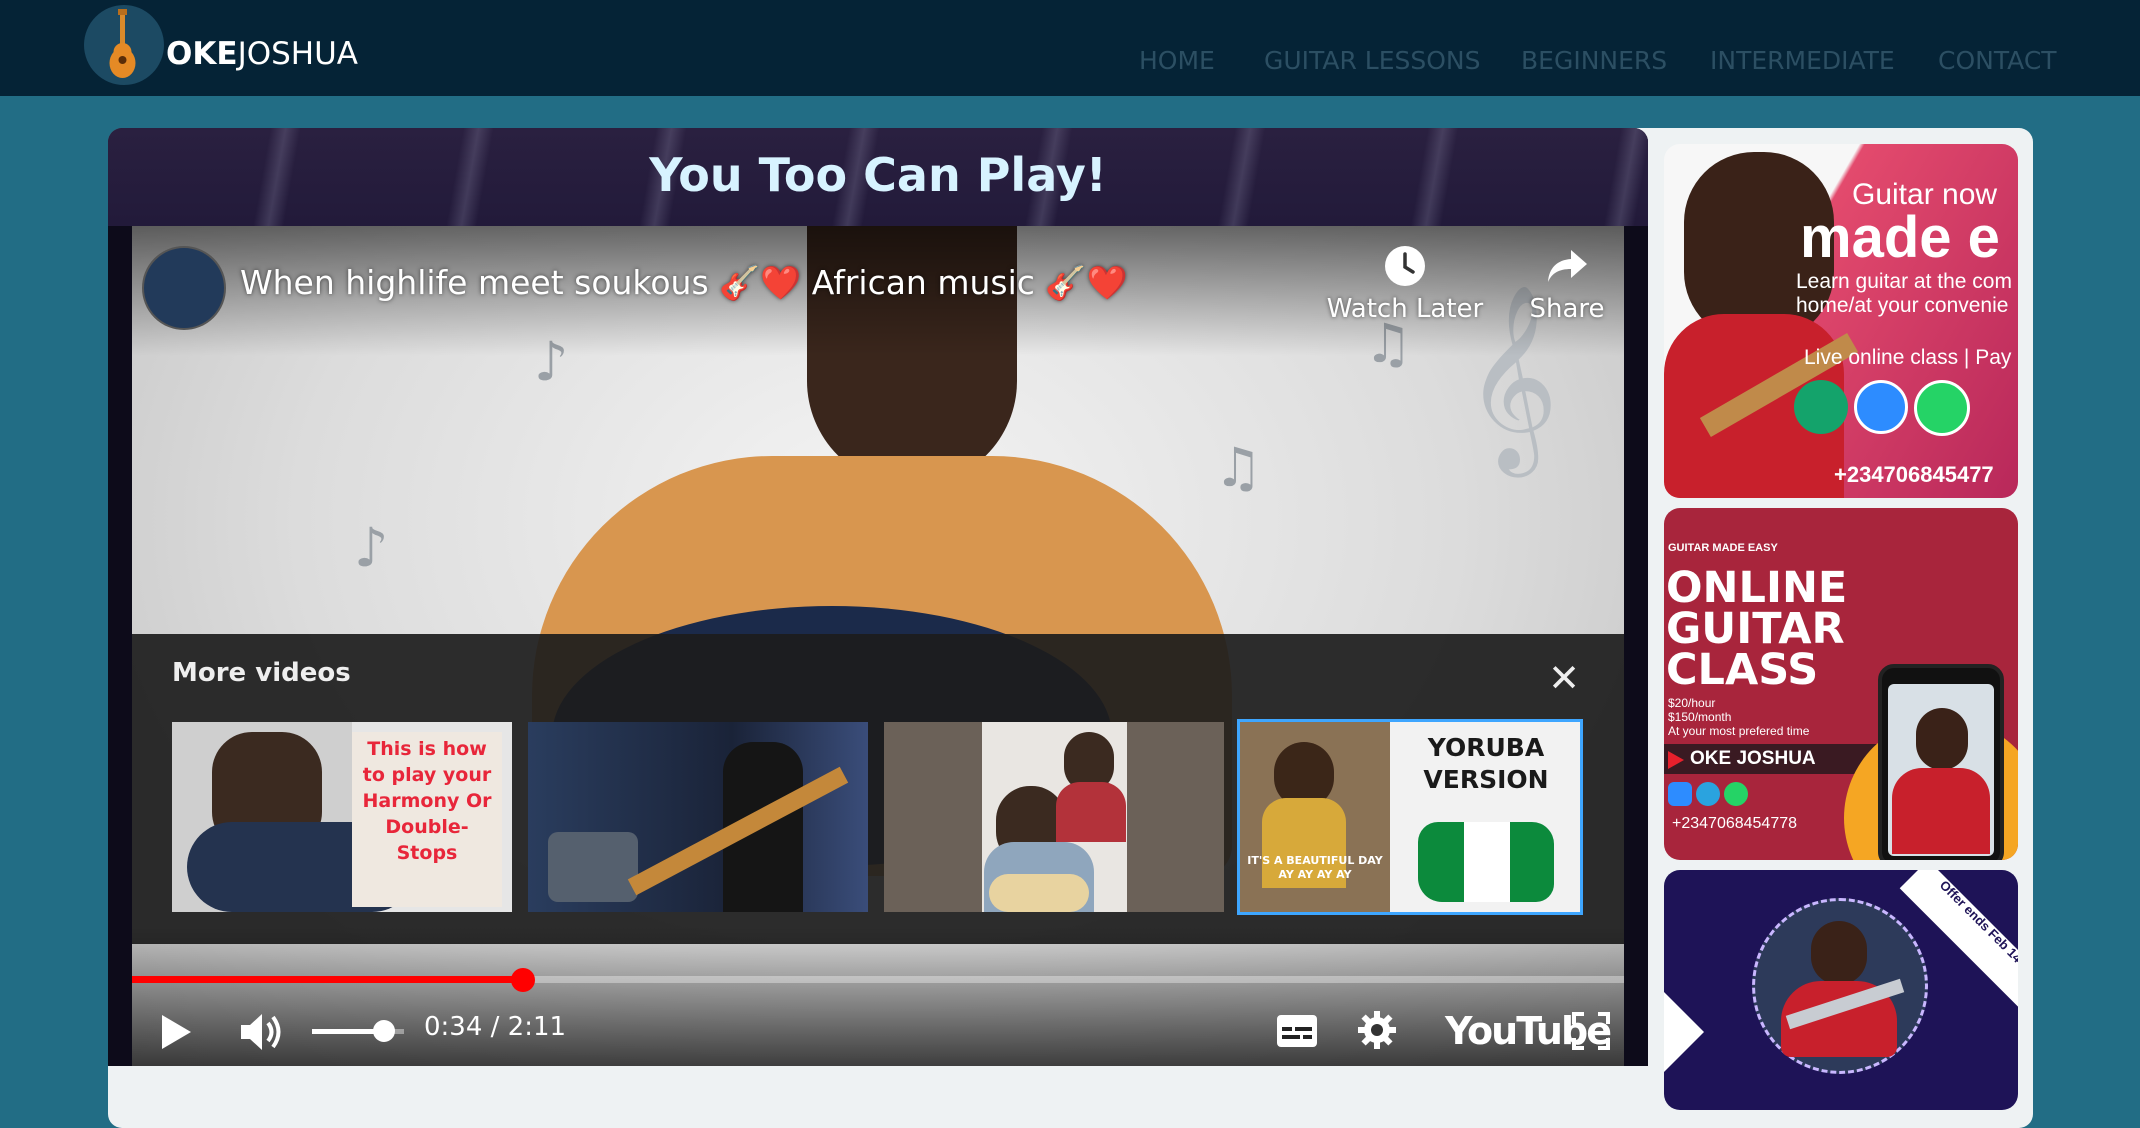 The width and height of the screenshot is (2140, 1128). Describe the element at coordinates (1684, 1032) in the screenshot. I see `arrow-icon` at that location.